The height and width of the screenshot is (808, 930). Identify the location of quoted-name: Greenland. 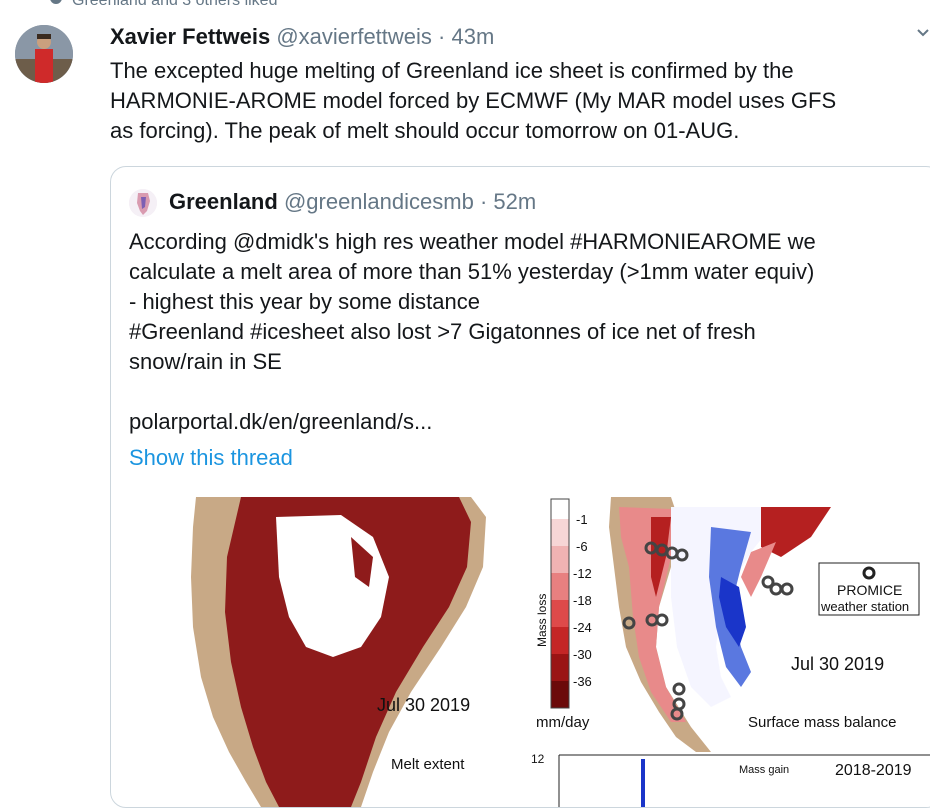
(223, 201).